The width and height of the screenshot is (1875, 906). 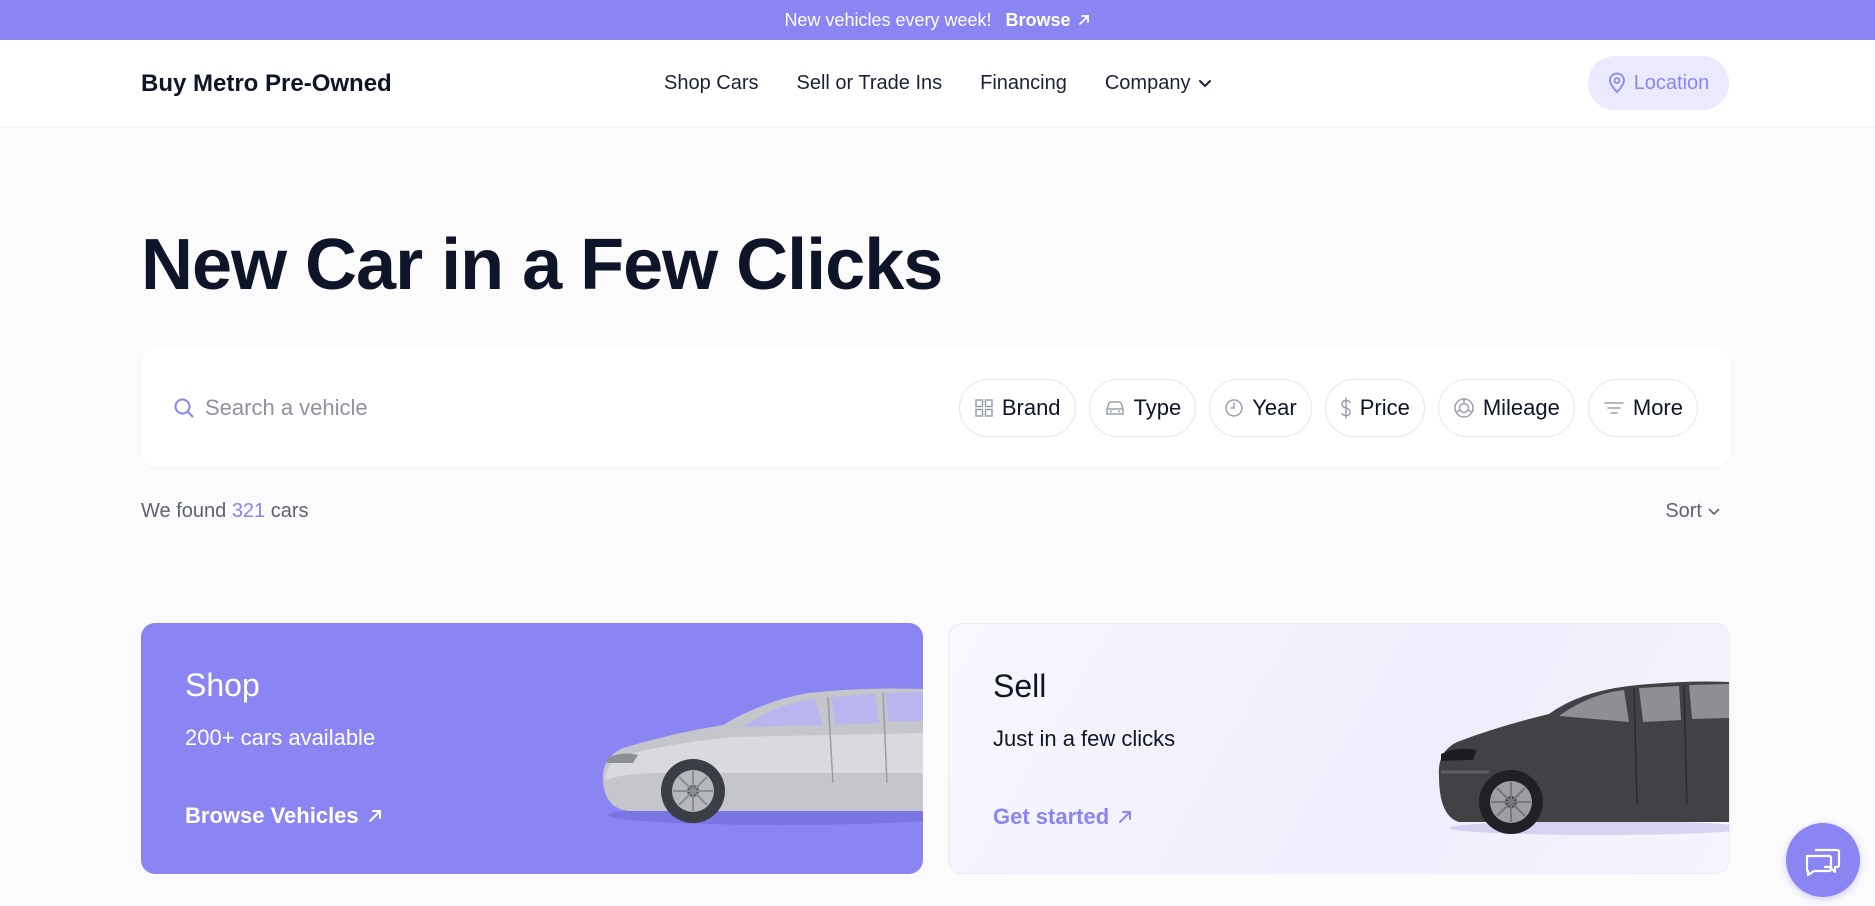 I want to click on announcement-browse-link: Browse, so click(x=1048, y=20).